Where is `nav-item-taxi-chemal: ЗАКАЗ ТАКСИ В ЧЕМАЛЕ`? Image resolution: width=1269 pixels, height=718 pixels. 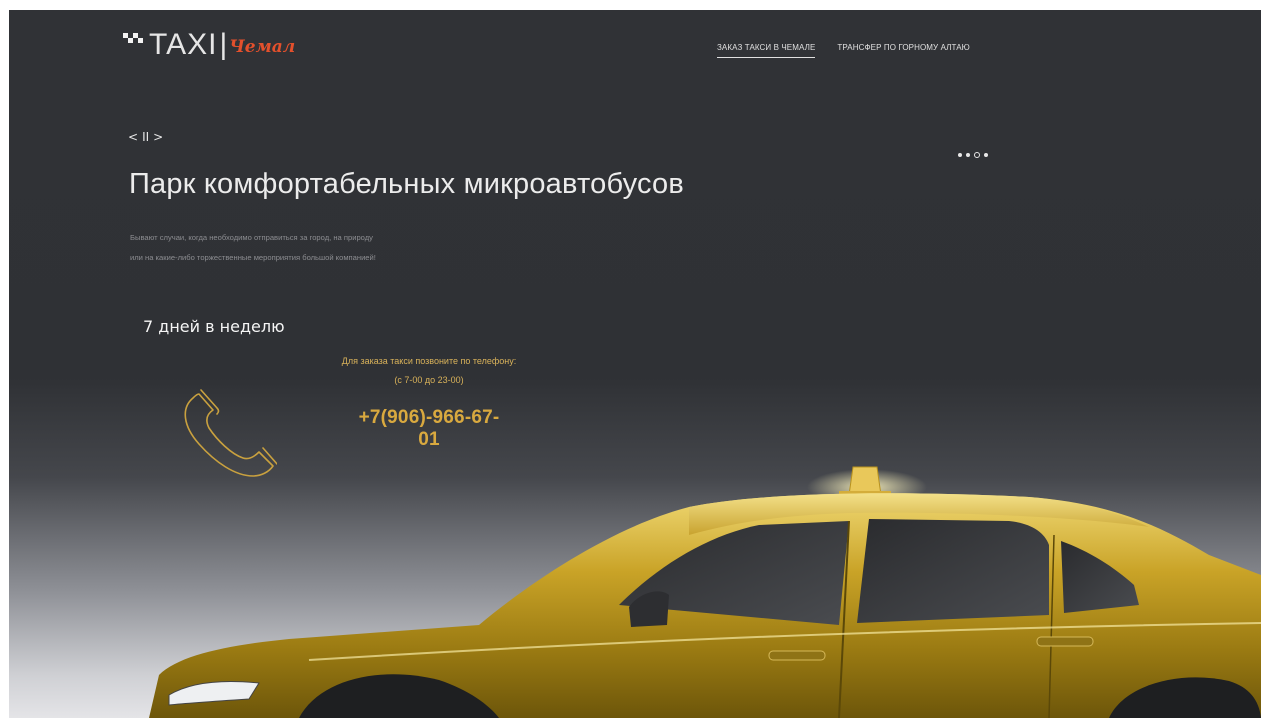
nav-item-taxi-chemal: ЗАКАЗ ТАКСИ В ЧЕМАЛЕ is located at coordinates (766, 50).